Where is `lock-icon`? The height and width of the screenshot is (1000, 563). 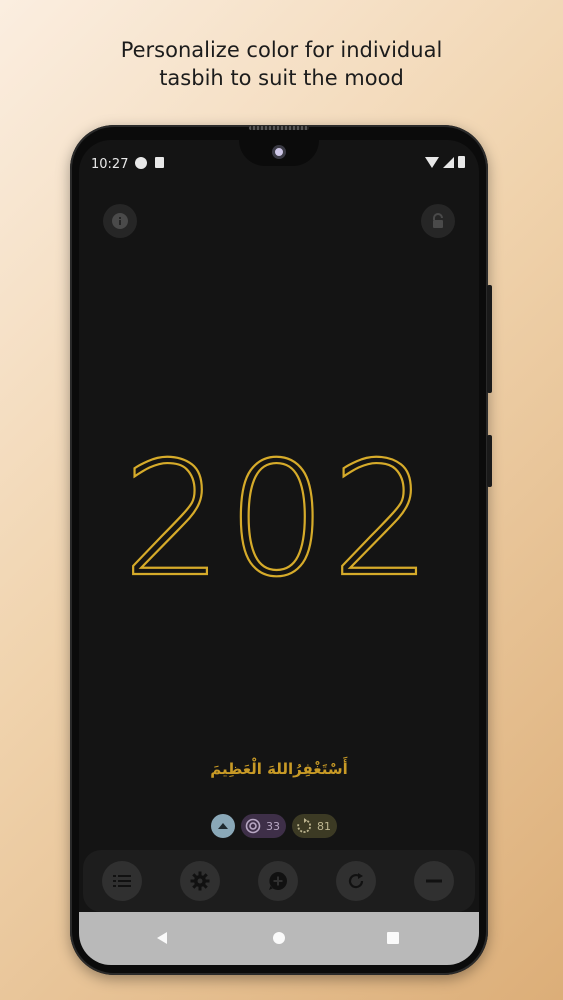
lock-icon is located at coordinates (438, 220).